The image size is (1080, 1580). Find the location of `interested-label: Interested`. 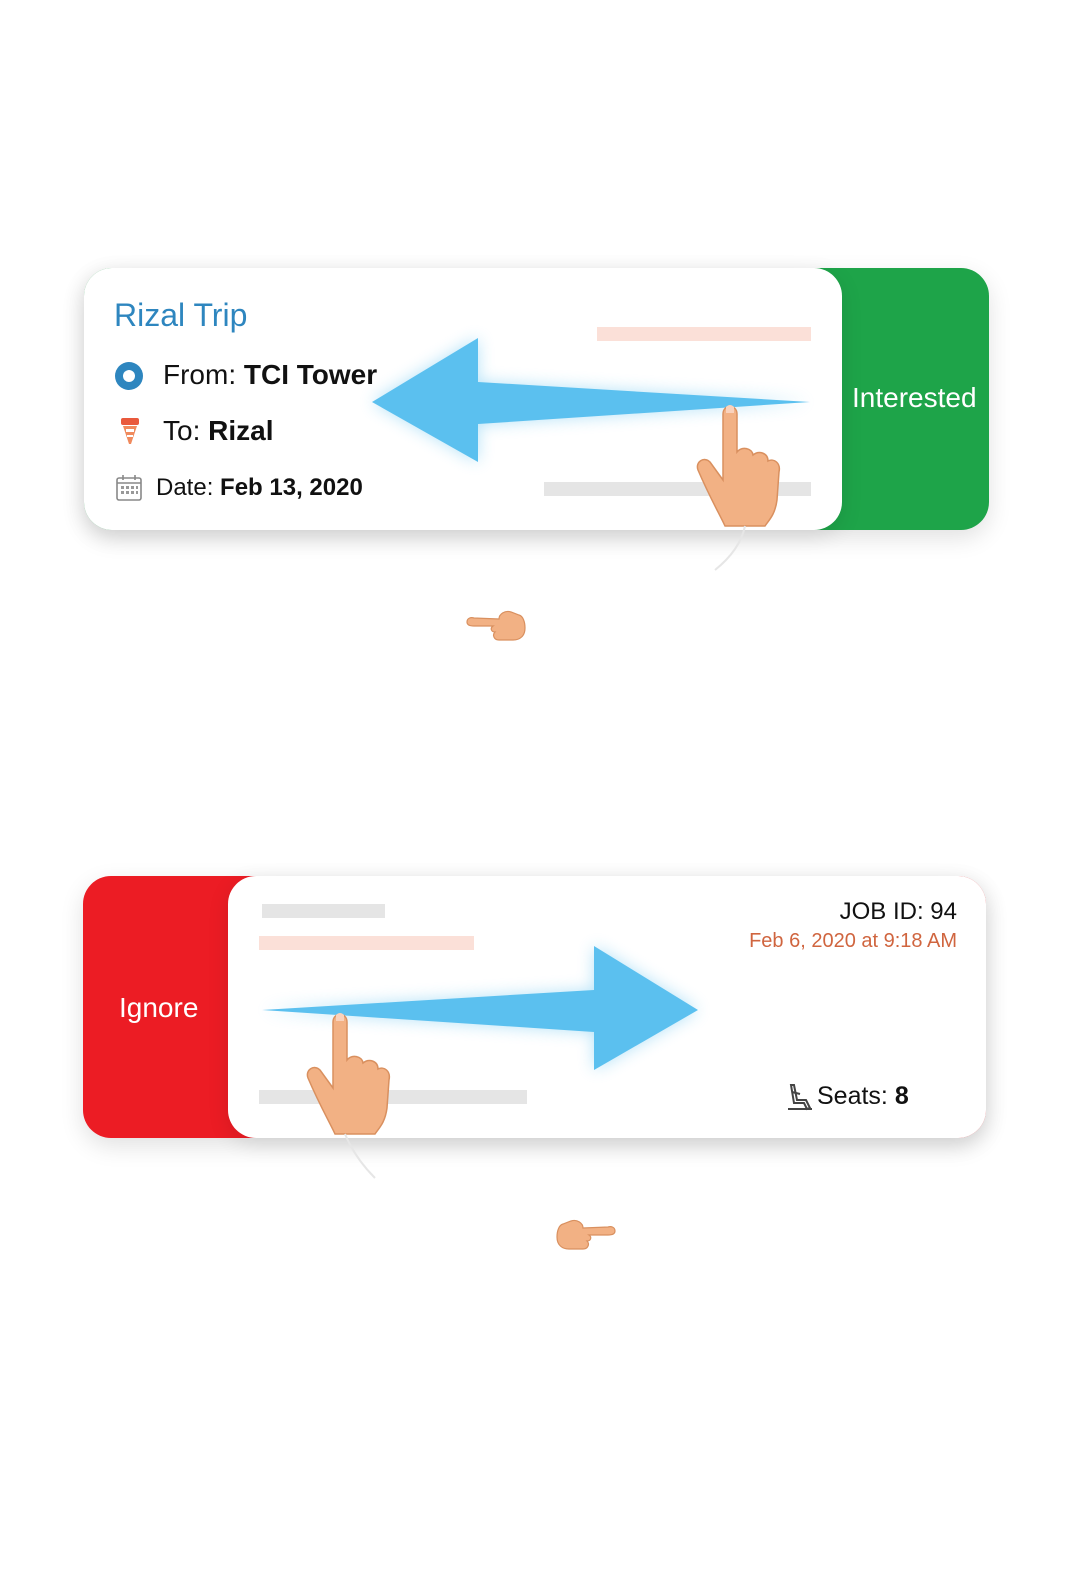

interested-label: Interested is located at coordinates (914, 397).